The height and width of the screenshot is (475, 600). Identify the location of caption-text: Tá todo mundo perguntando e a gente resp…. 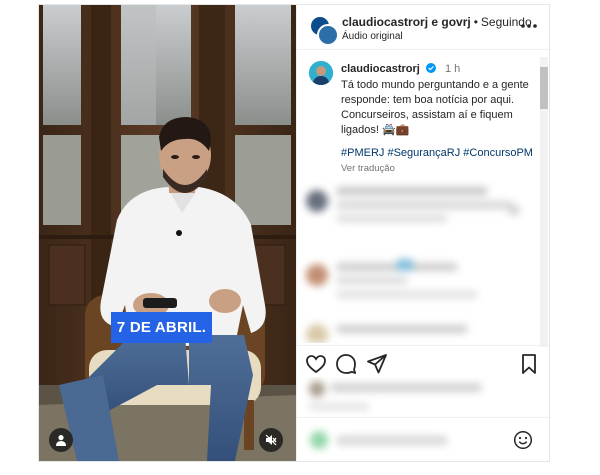
(435, 107).